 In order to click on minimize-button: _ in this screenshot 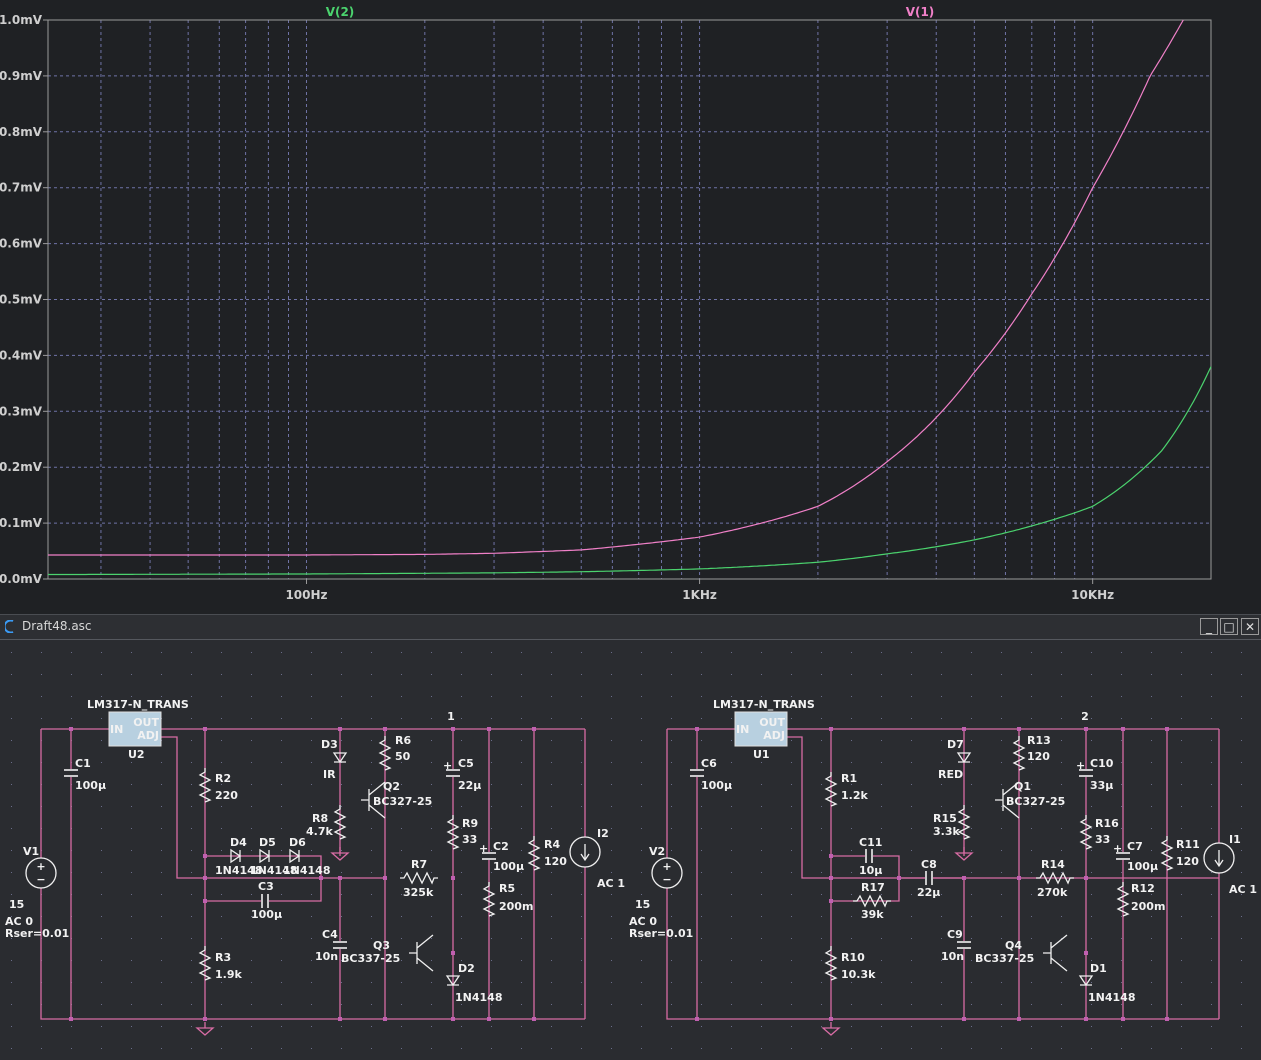, I will do `click(1209, 626)`.